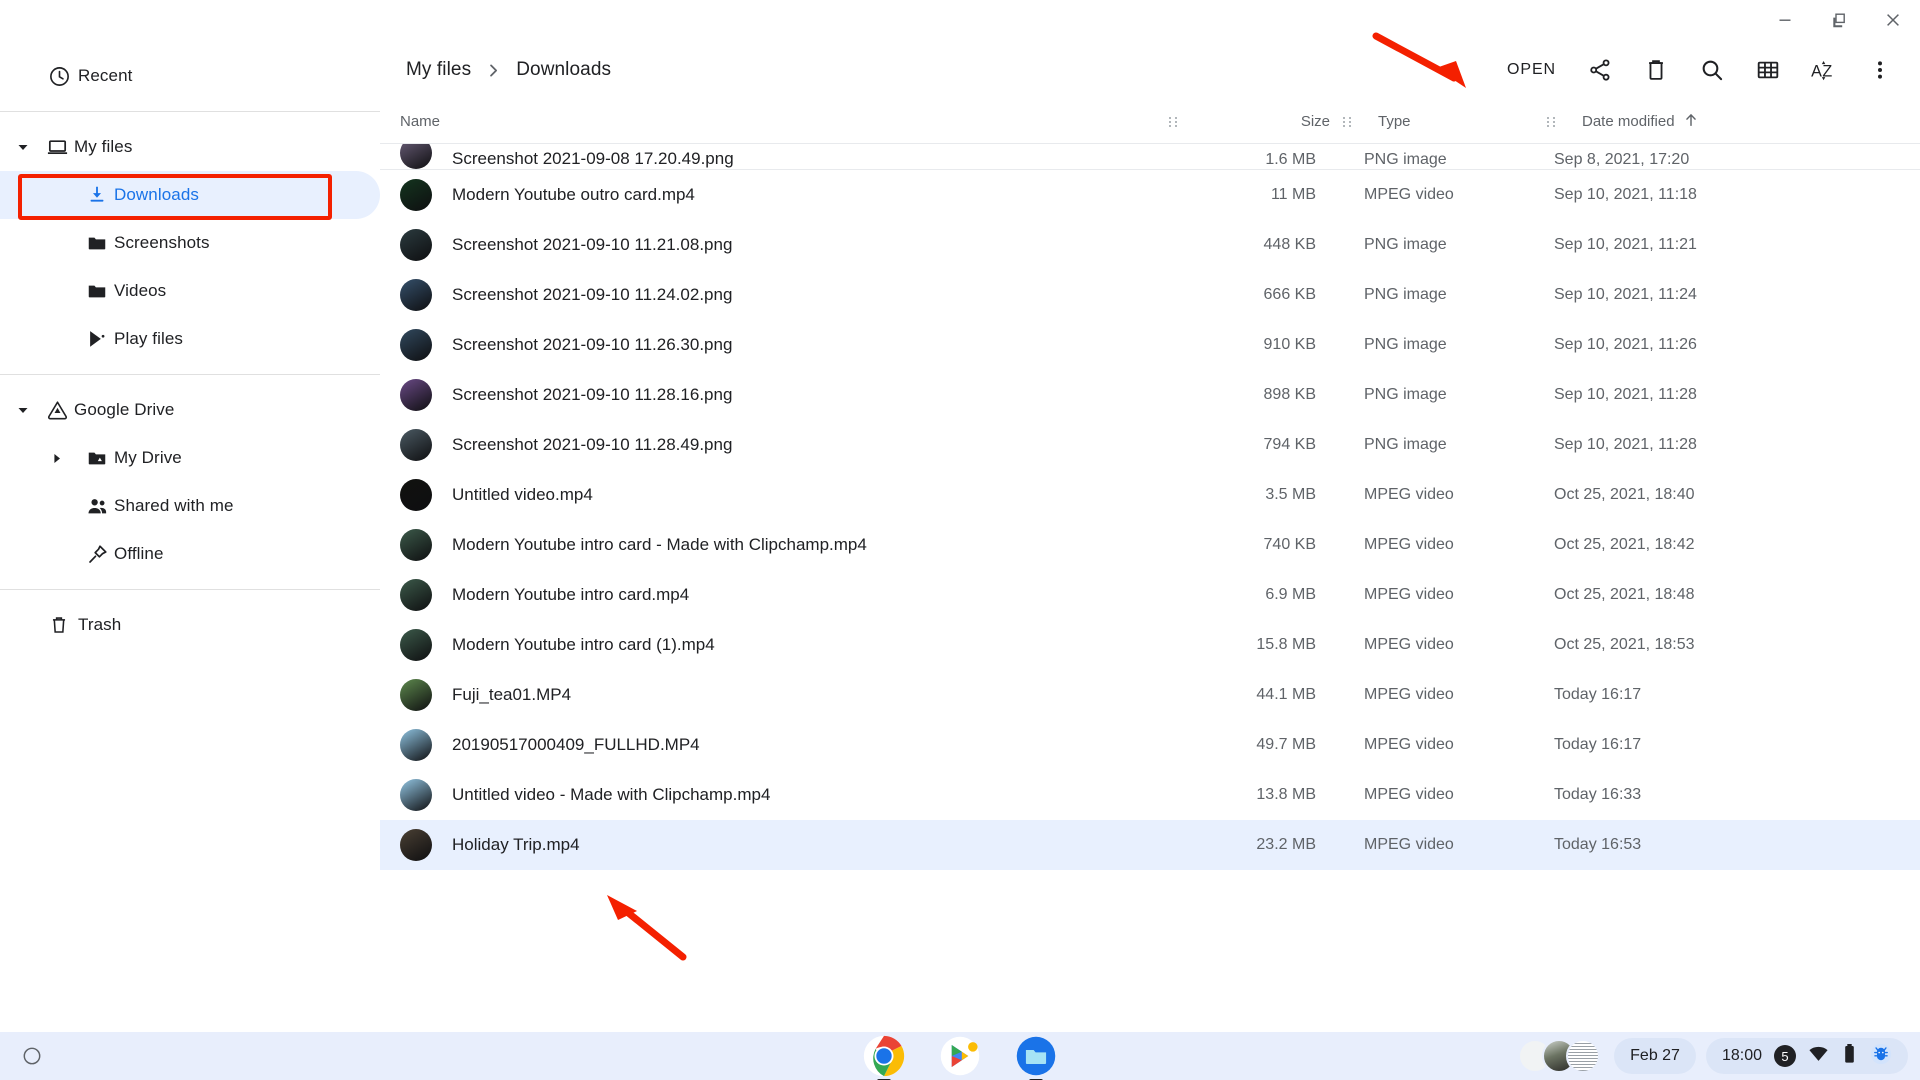 The height and width of the screenshot is (1080, 1920). I want to click on search-button, so click(1712, 70).